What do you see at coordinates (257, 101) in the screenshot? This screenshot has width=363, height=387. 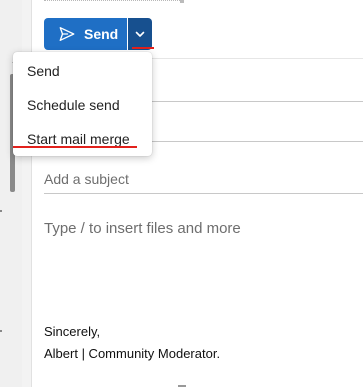 I see `to-field-line` at bounding box center [257, 101].